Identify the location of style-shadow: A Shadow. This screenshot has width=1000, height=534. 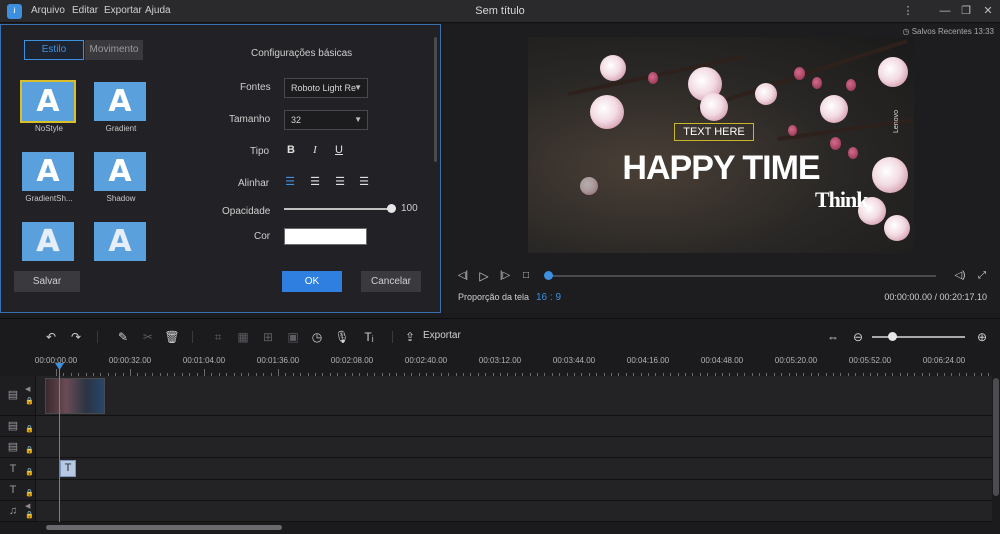
(121, 179).